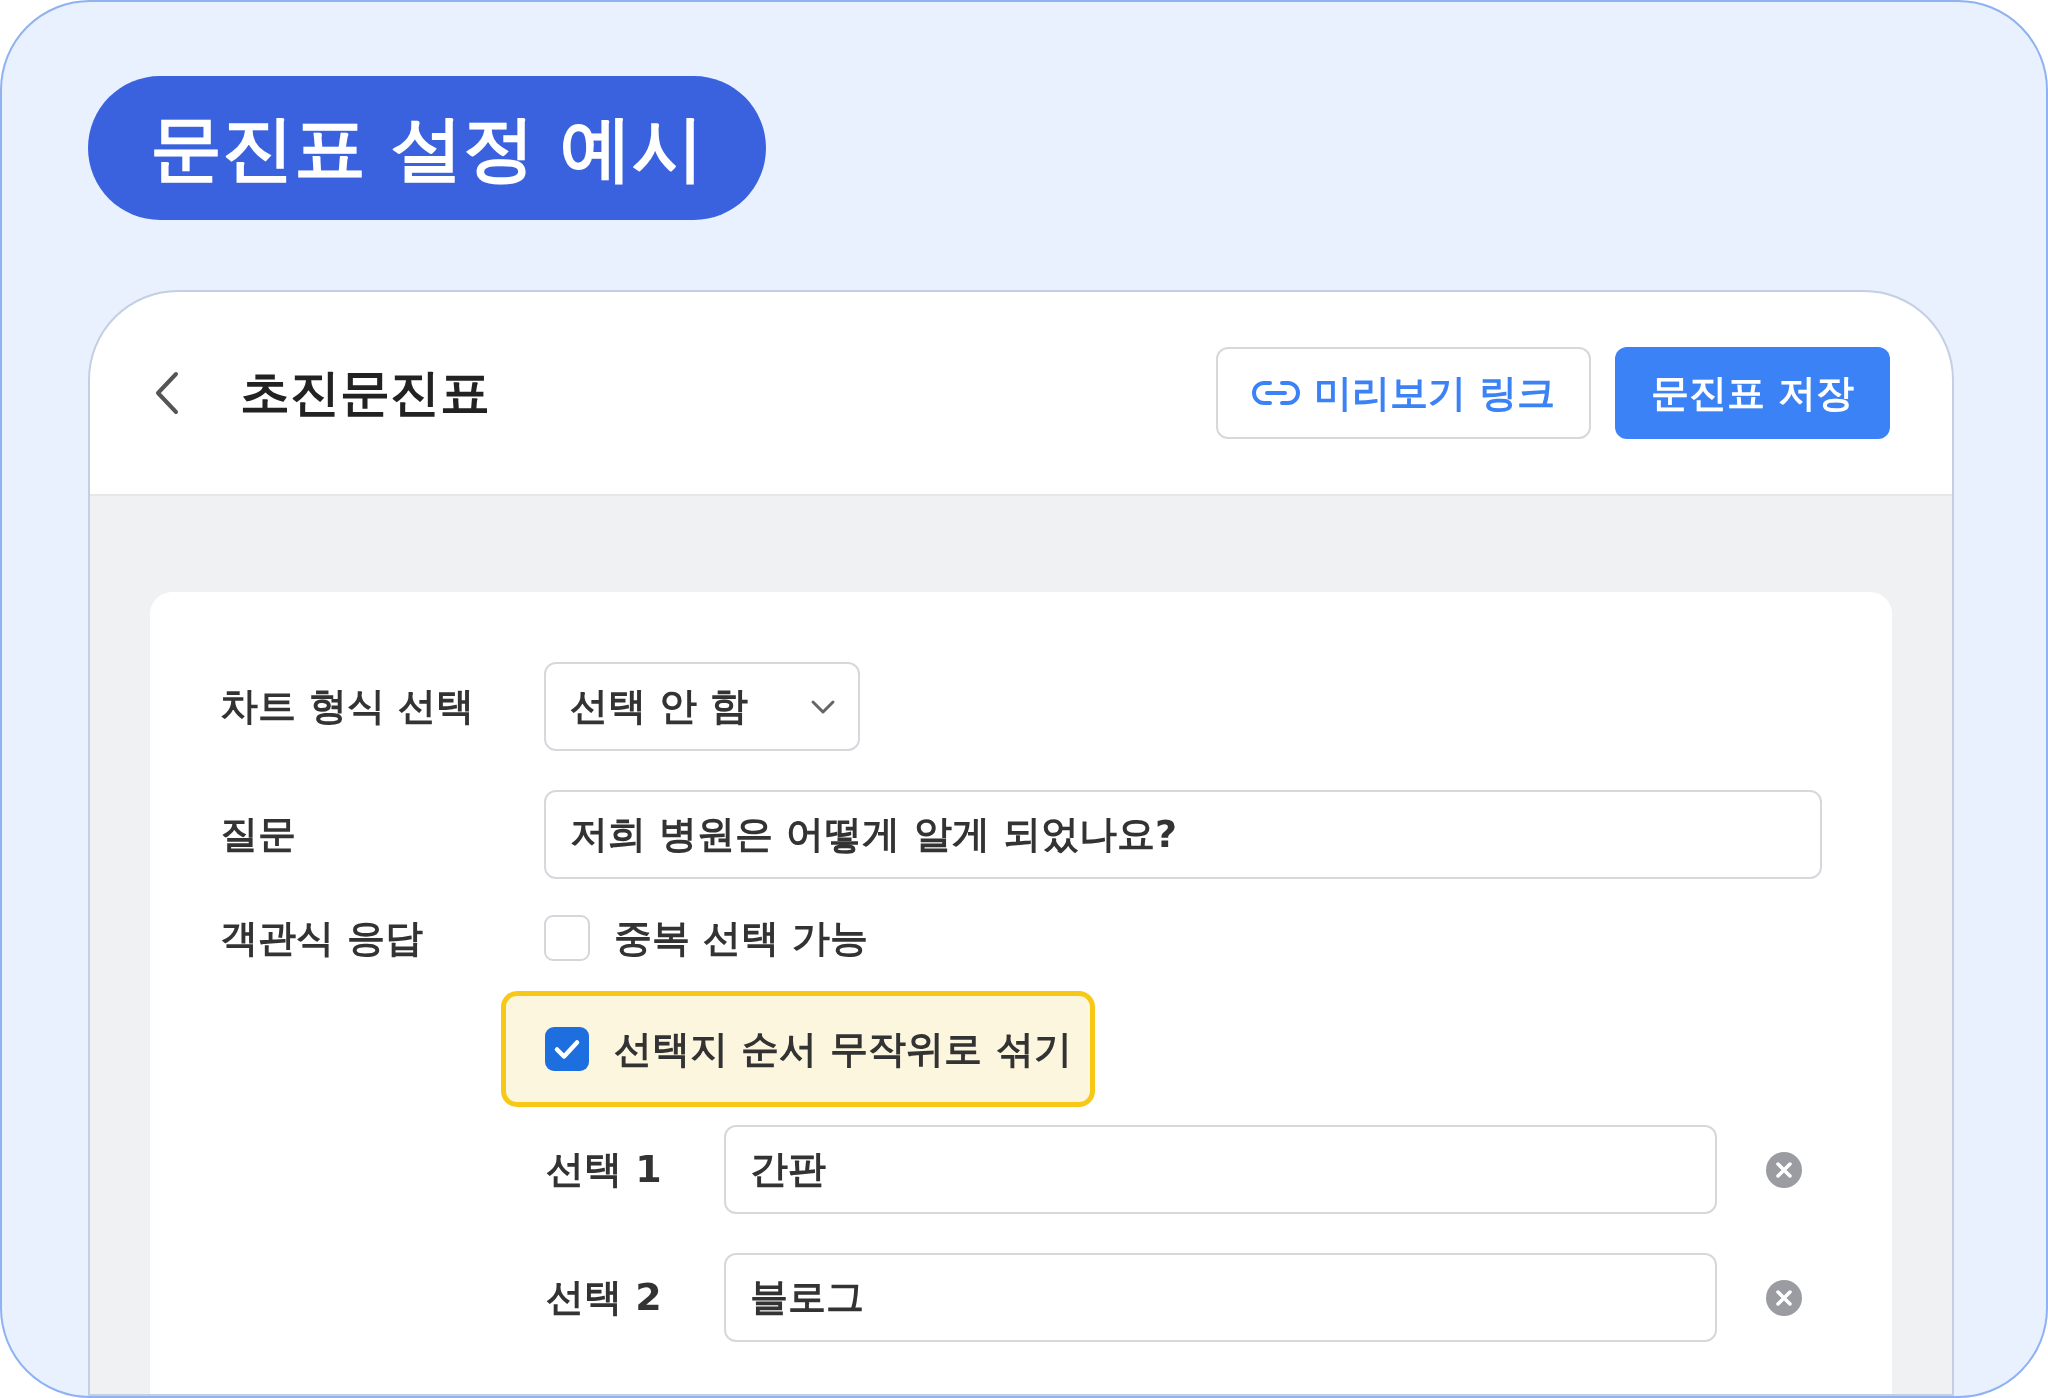 The image size is (2048, 1398). What do you see at coordinates (1220, 1169) in the screenshot?
I see `choice-input: 간판` at bounding box center [1220, 1169].